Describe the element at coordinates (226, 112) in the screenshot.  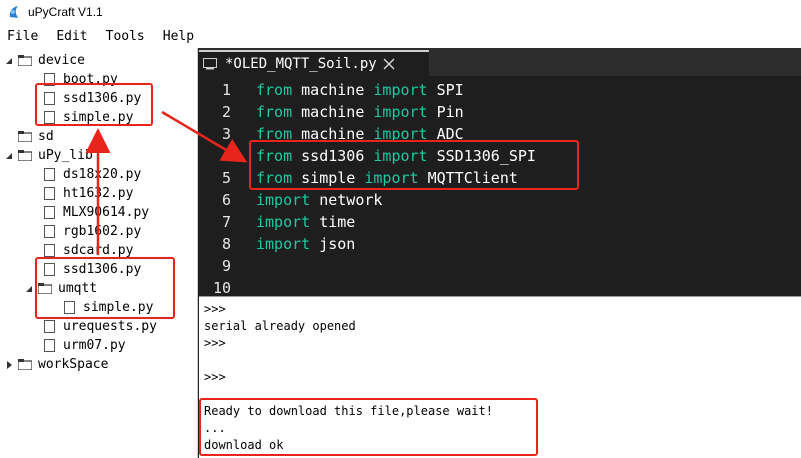
I see `line-number: 2` at that location.